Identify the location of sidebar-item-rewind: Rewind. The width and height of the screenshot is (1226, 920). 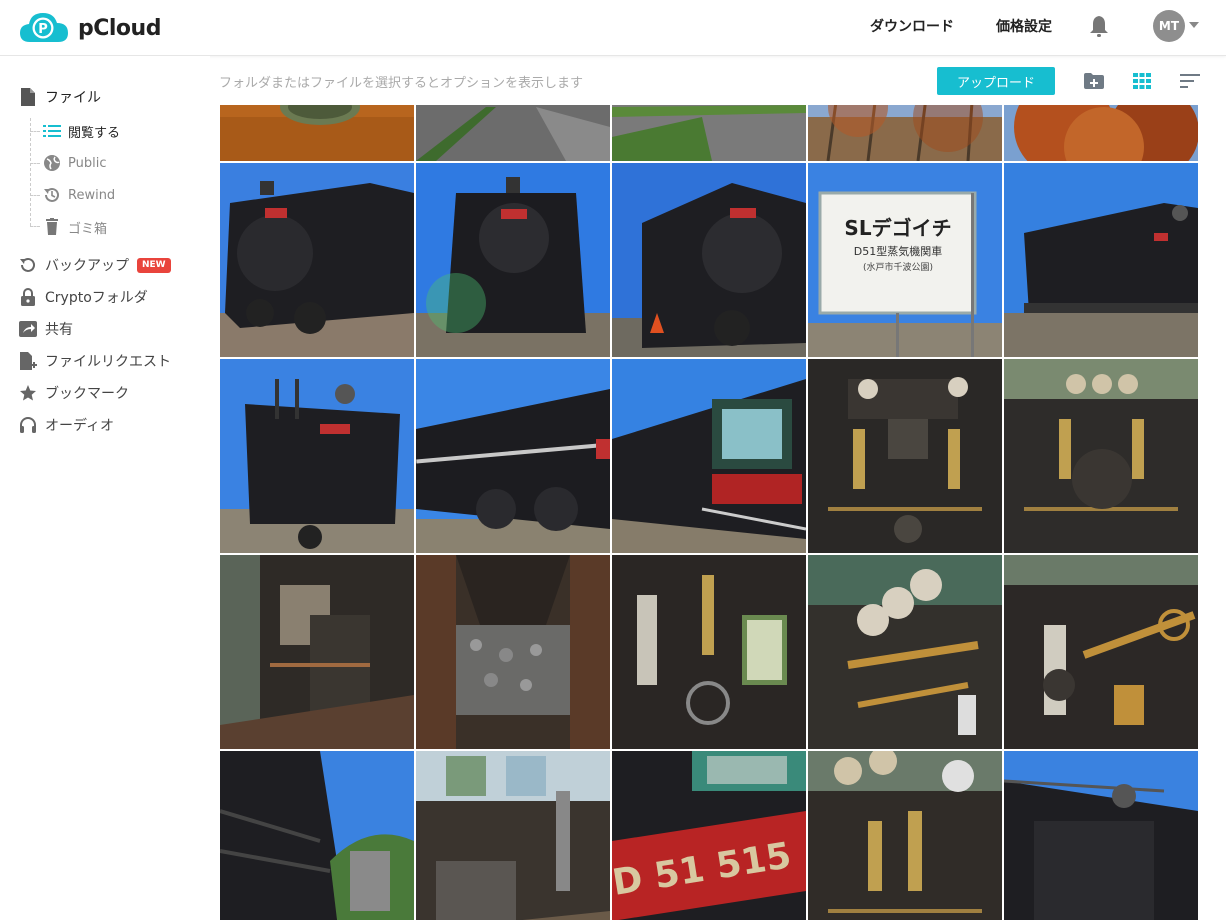
(78, 195).